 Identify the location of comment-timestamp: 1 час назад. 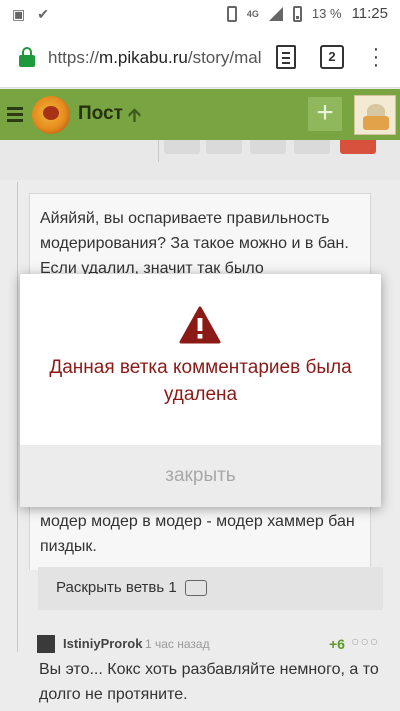
(177, 644).